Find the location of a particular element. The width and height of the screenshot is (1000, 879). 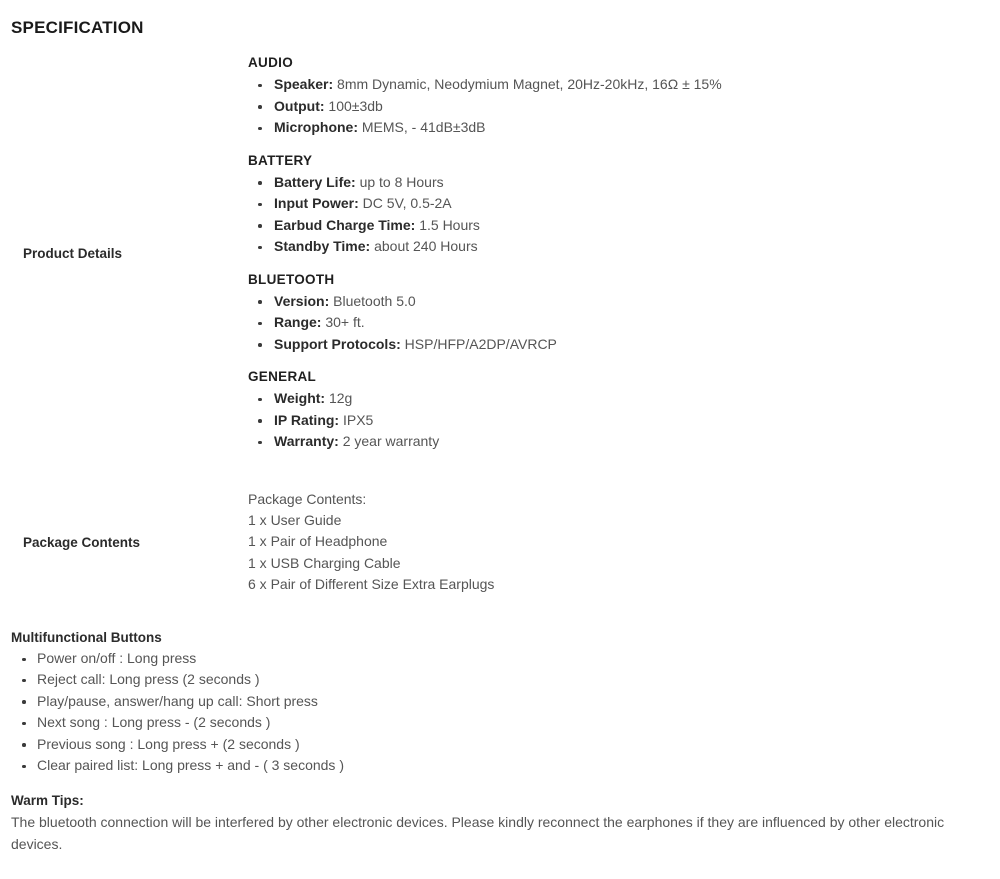

list-item: Warranty: 2 year warranty is located at coordinates (624, 442).